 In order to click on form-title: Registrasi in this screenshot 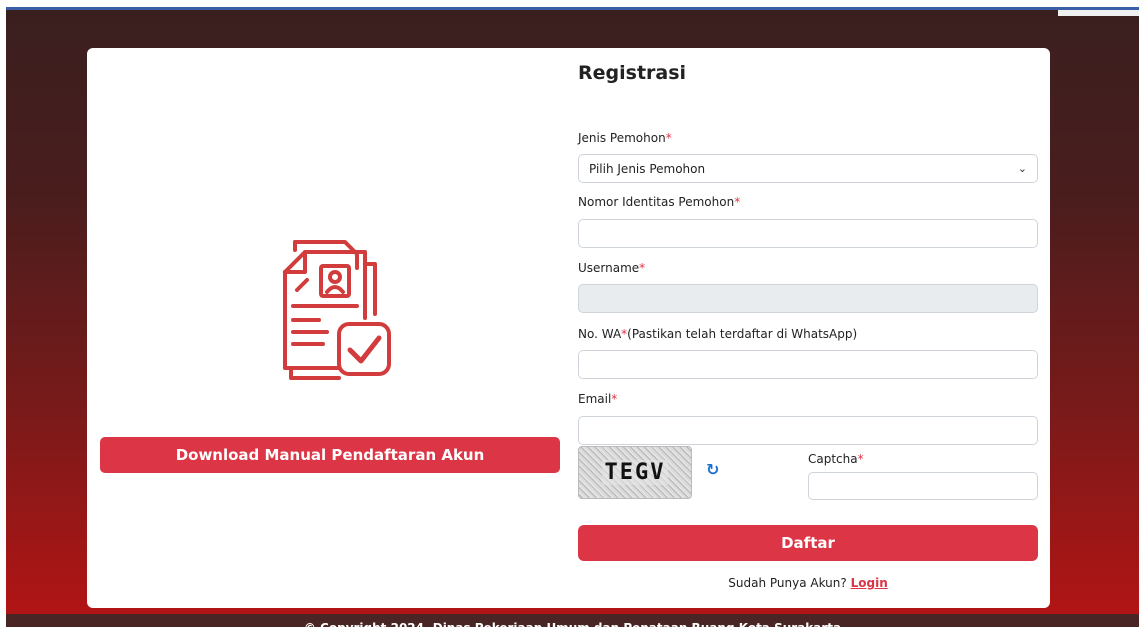, I will do `click(632, 73)`.